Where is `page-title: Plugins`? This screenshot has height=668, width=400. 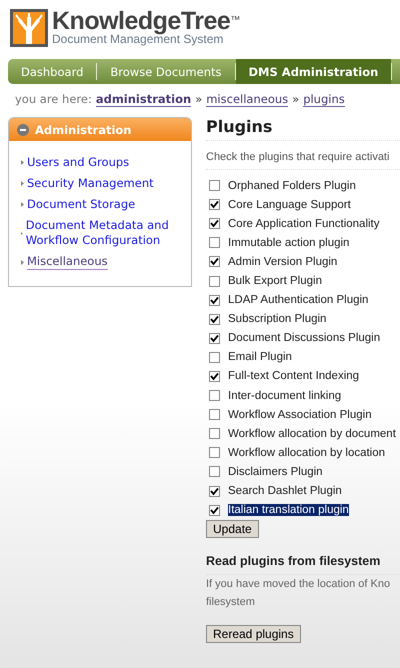
page-title: Plugins is located at coordinates (240, 127).